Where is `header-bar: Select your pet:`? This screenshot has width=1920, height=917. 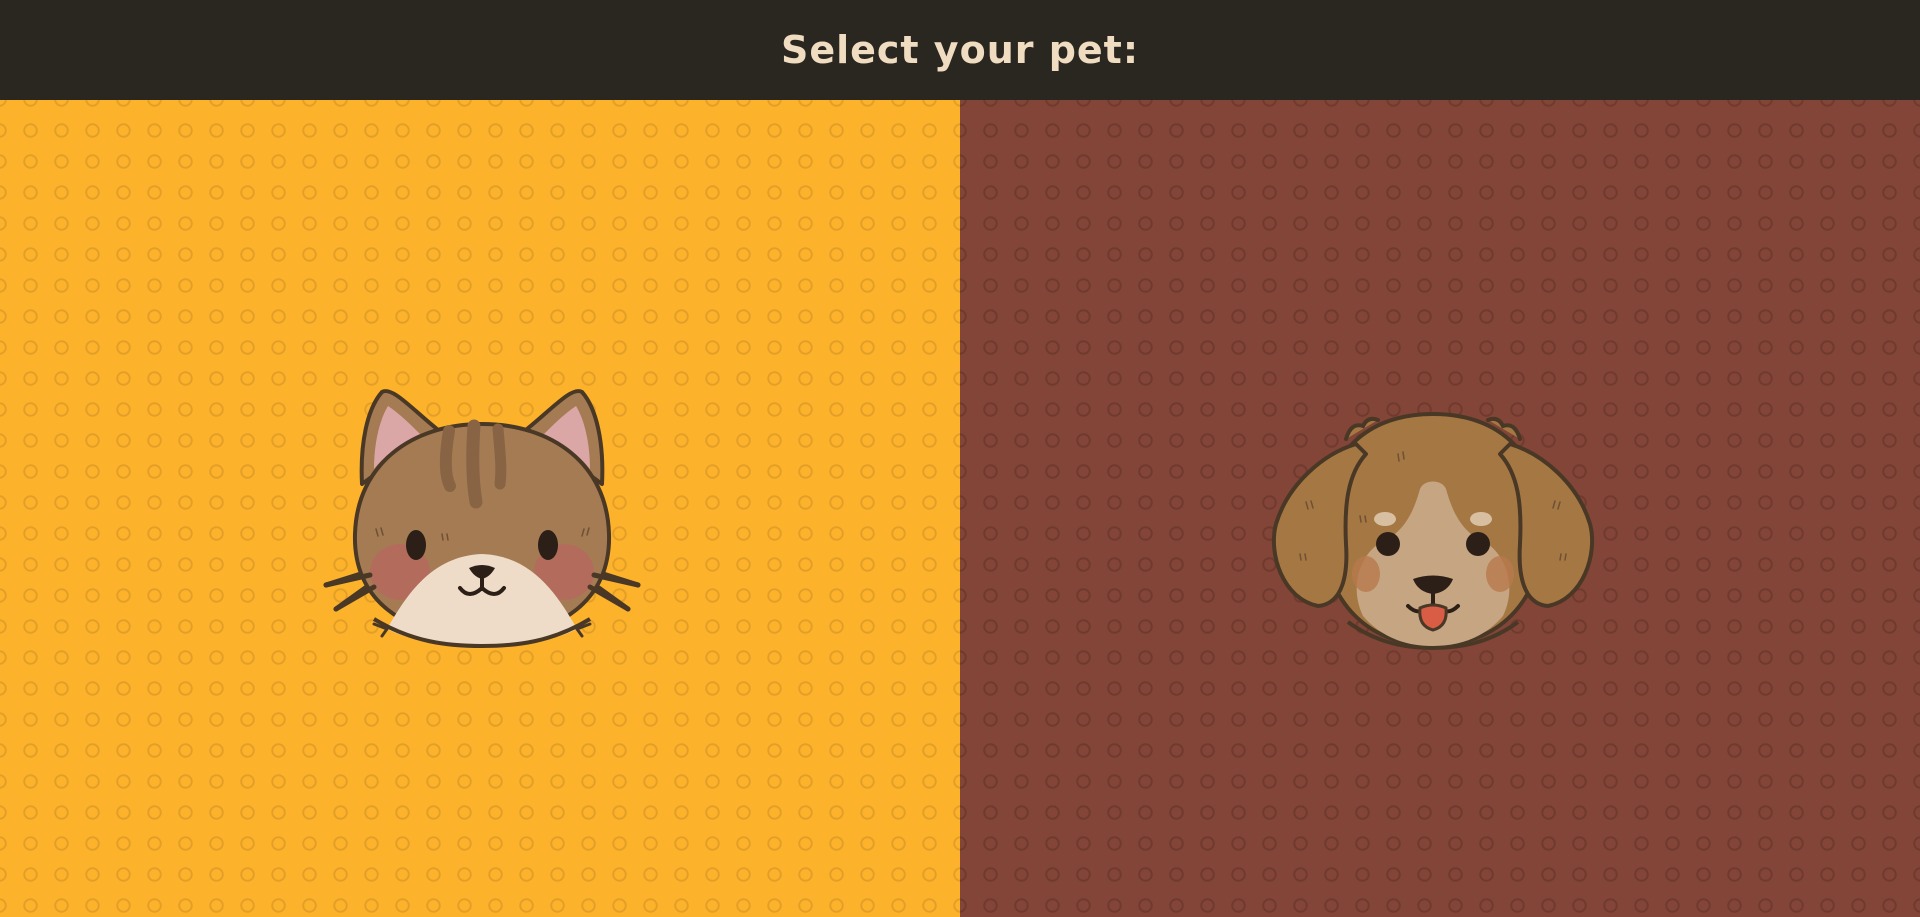 header-bar: Select your pet: is located at coordinates (960, 50).